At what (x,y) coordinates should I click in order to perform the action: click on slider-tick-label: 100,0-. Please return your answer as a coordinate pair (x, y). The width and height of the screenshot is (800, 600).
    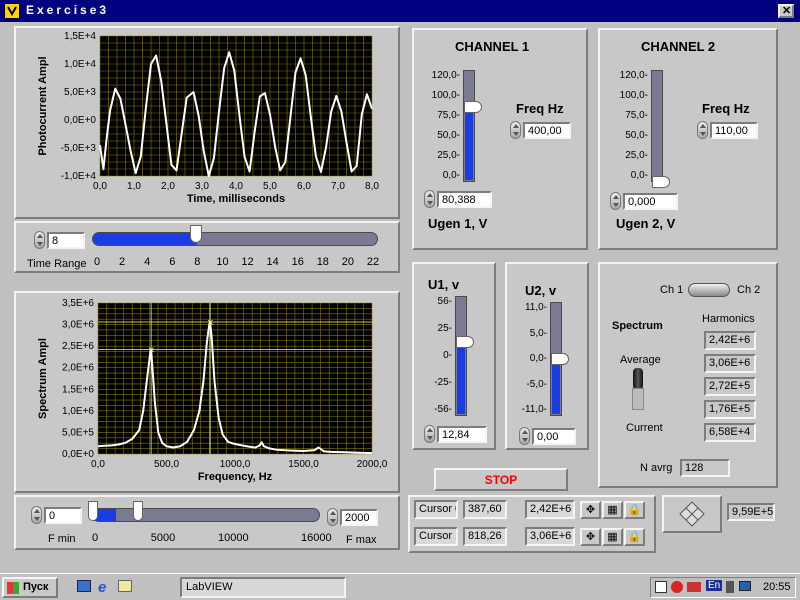
    Looking at the image, I should click on (445, 95).